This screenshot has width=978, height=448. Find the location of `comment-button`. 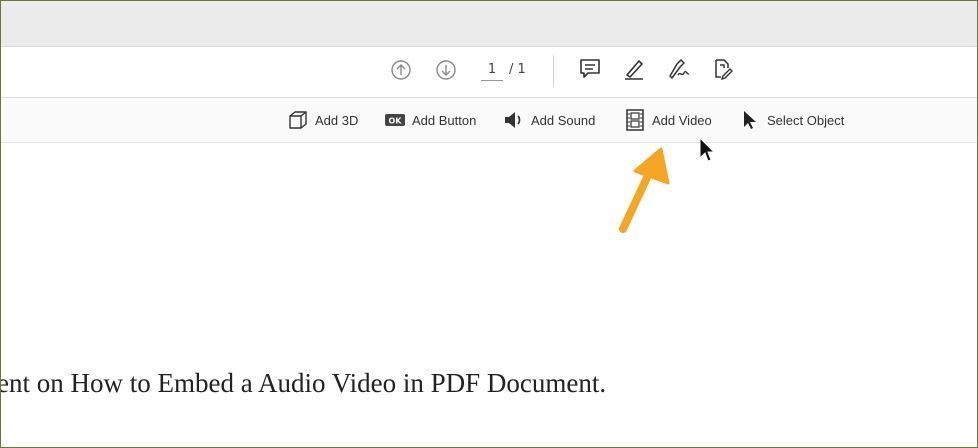

comment-button is located at coordinates (590, 69).